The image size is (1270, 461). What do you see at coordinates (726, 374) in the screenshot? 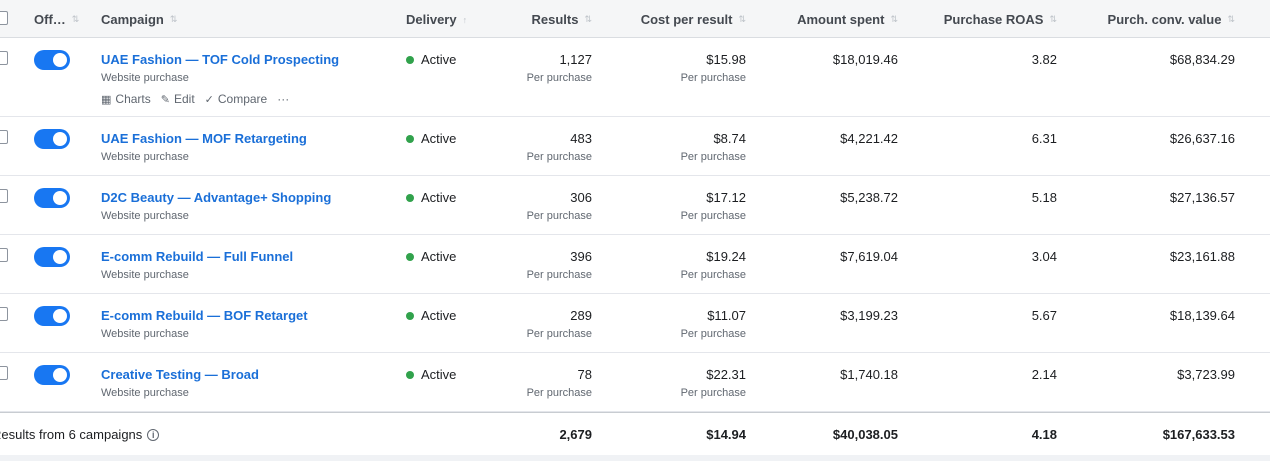
I see `cpr-value: $22.31` at bounding box center [726, 374].